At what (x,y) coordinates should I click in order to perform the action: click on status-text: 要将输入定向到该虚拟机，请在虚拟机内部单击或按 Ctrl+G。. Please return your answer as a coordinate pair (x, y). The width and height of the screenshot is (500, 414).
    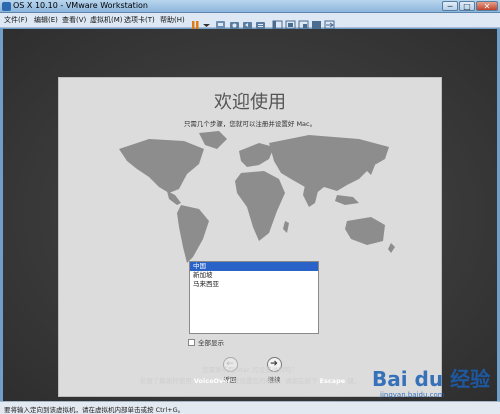
    Looking at the image, I should click on (94, 410).